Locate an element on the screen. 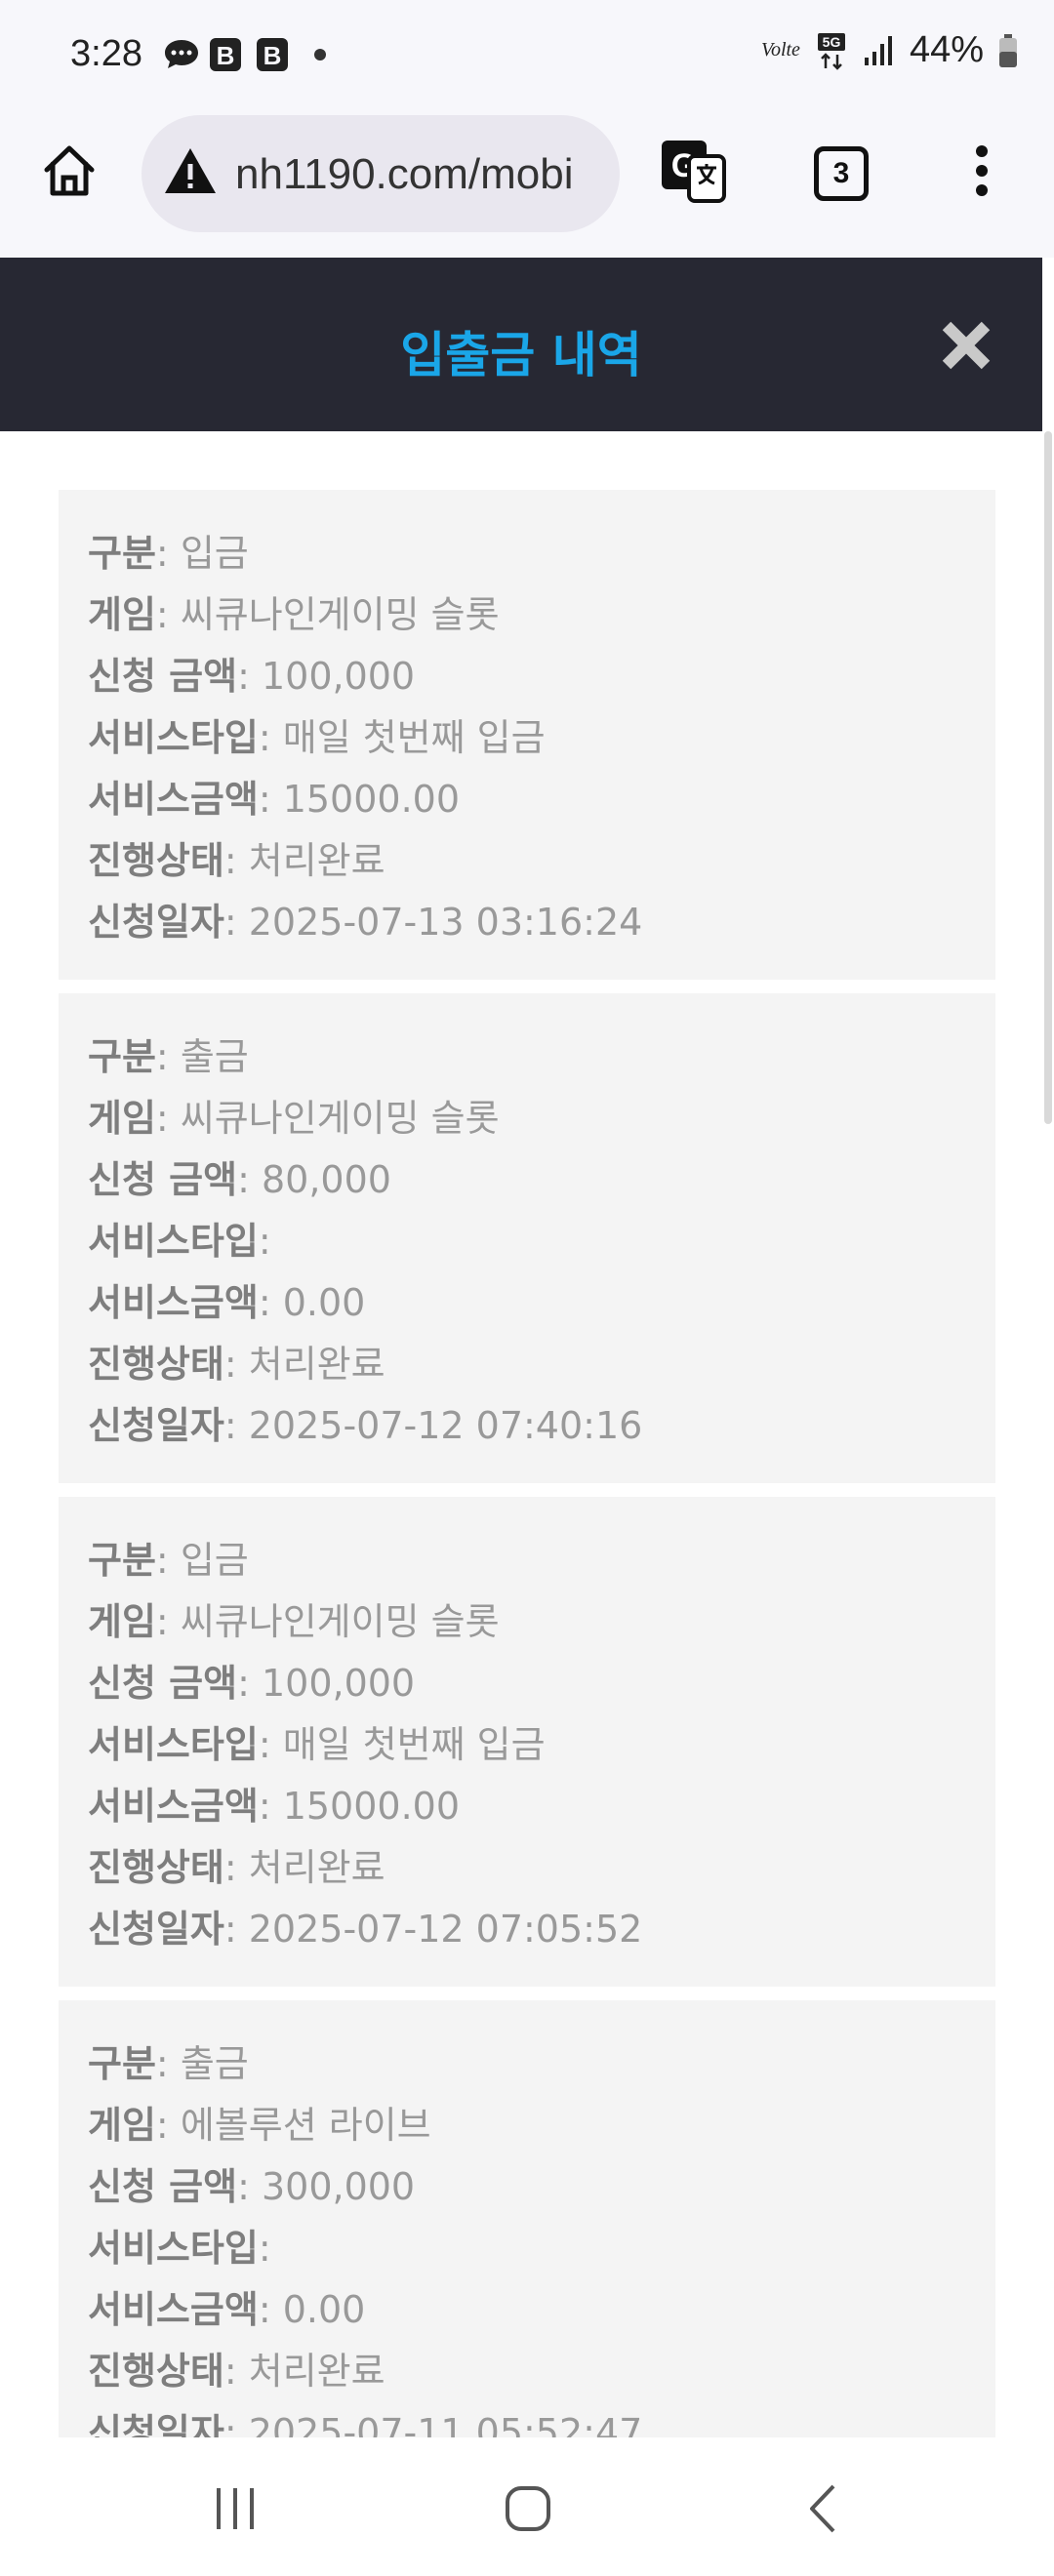  back-icon is located at coordinates (822, 2508).